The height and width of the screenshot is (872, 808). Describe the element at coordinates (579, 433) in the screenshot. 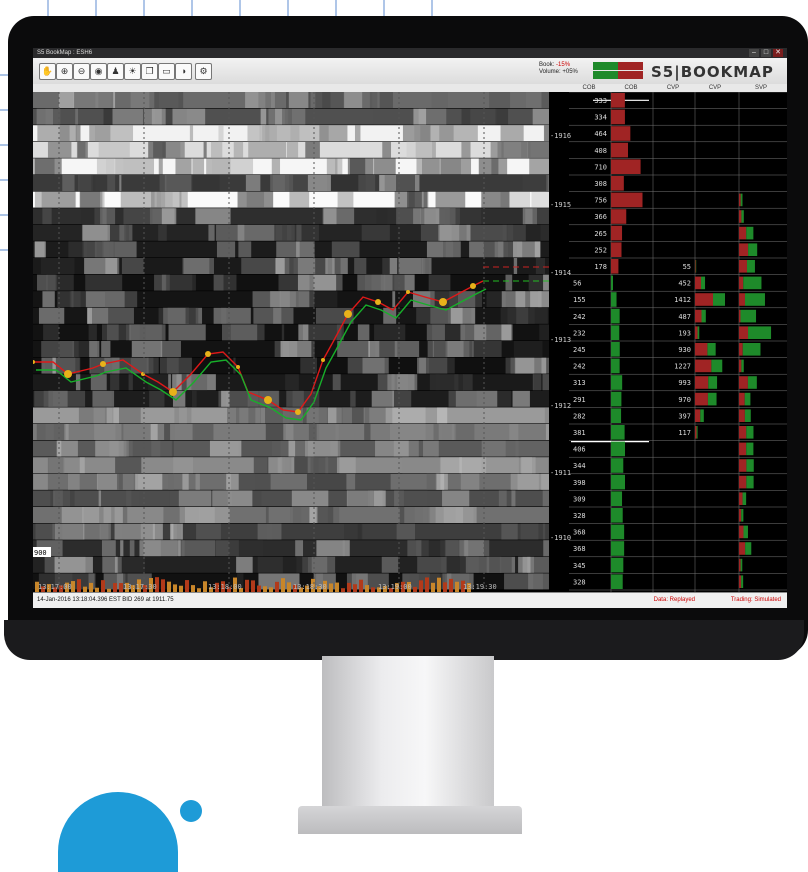

I see `bid-size: 381` at that location.